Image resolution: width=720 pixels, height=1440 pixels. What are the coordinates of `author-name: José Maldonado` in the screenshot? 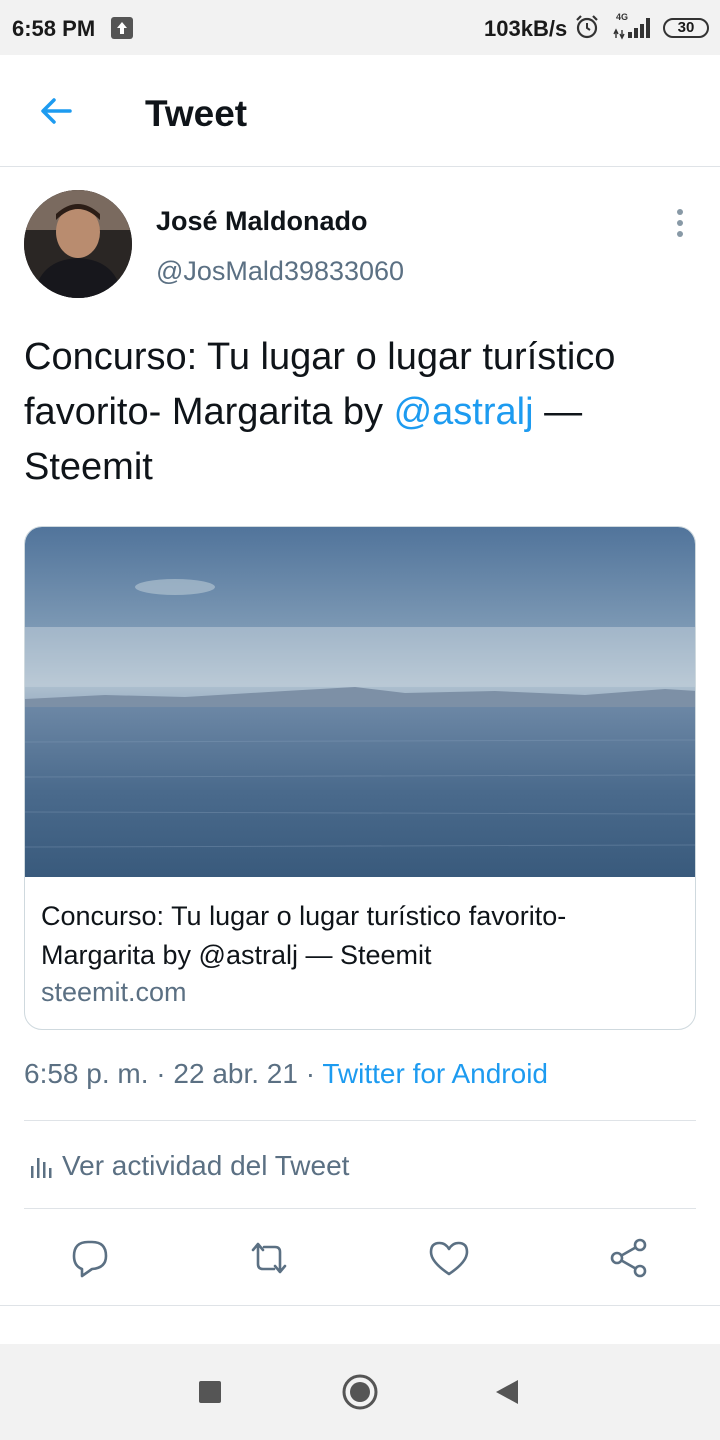 It's located at (262, 221).